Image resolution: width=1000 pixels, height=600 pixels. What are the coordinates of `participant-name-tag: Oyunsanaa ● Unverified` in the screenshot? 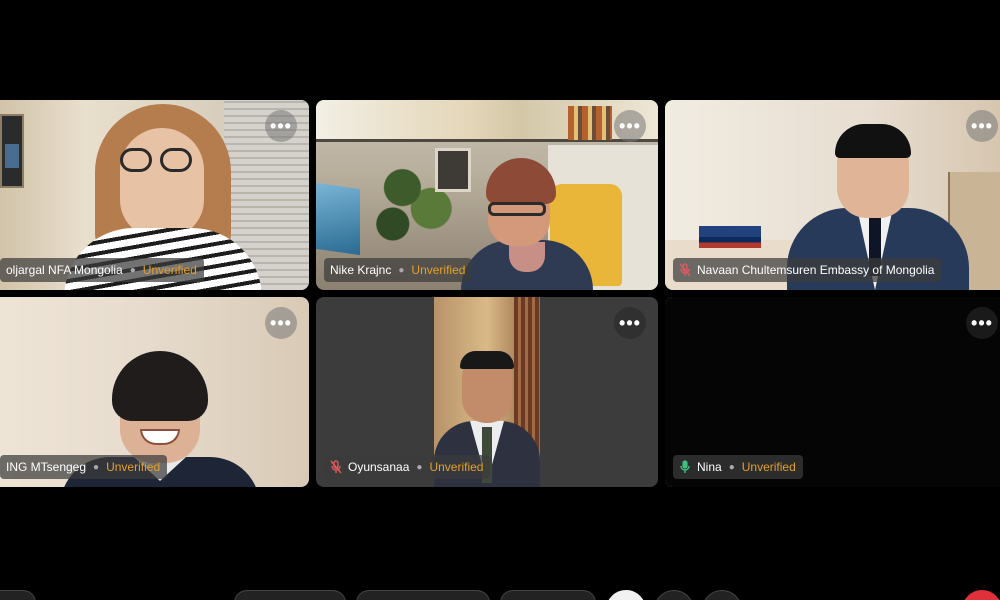 It's located at (407, 467).